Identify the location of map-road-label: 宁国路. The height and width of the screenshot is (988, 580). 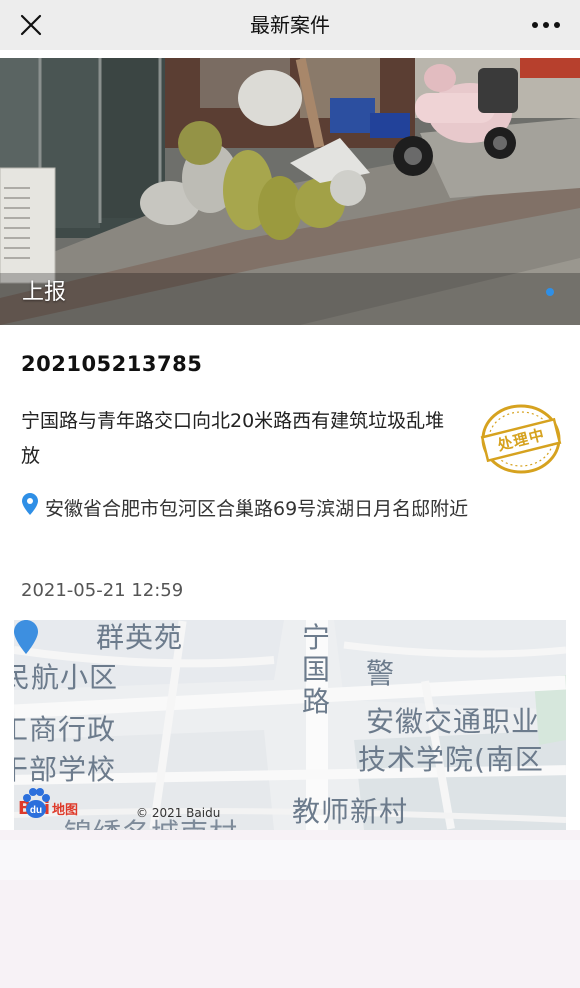
(315, 669).